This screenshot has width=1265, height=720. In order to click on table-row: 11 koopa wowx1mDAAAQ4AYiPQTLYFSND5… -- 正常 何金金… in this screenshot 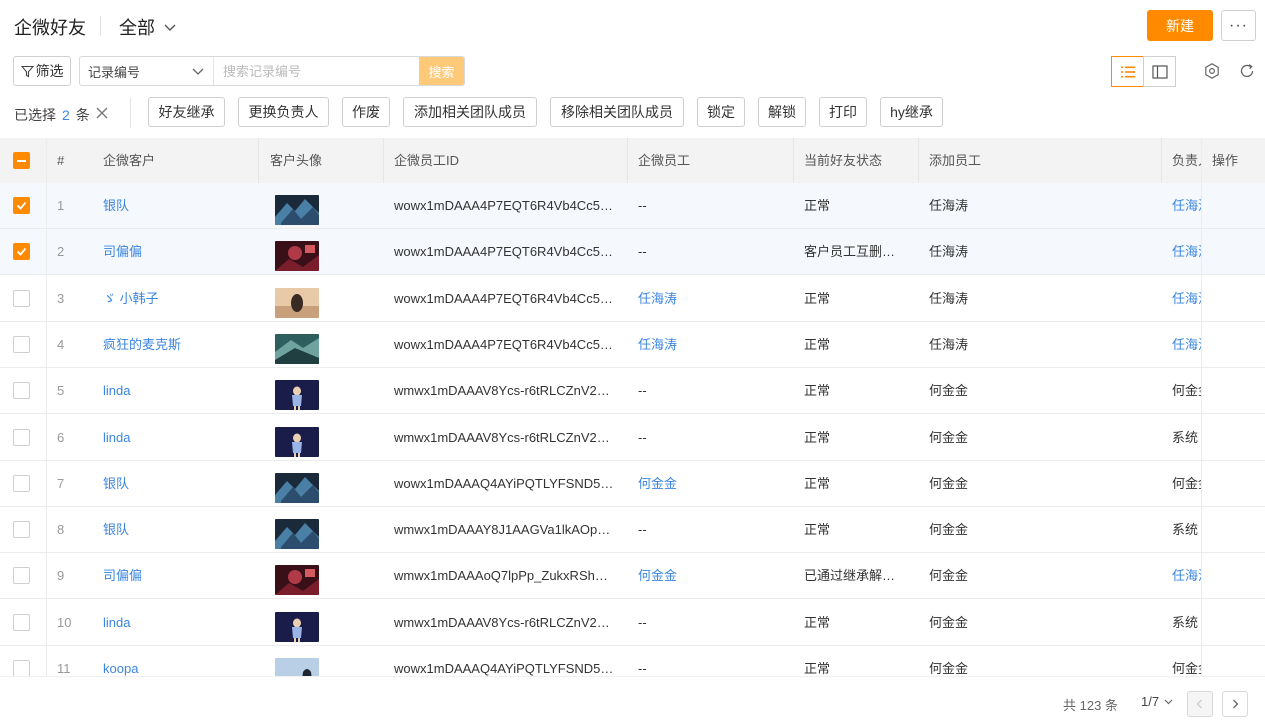, I will do `click(632, 661)`.